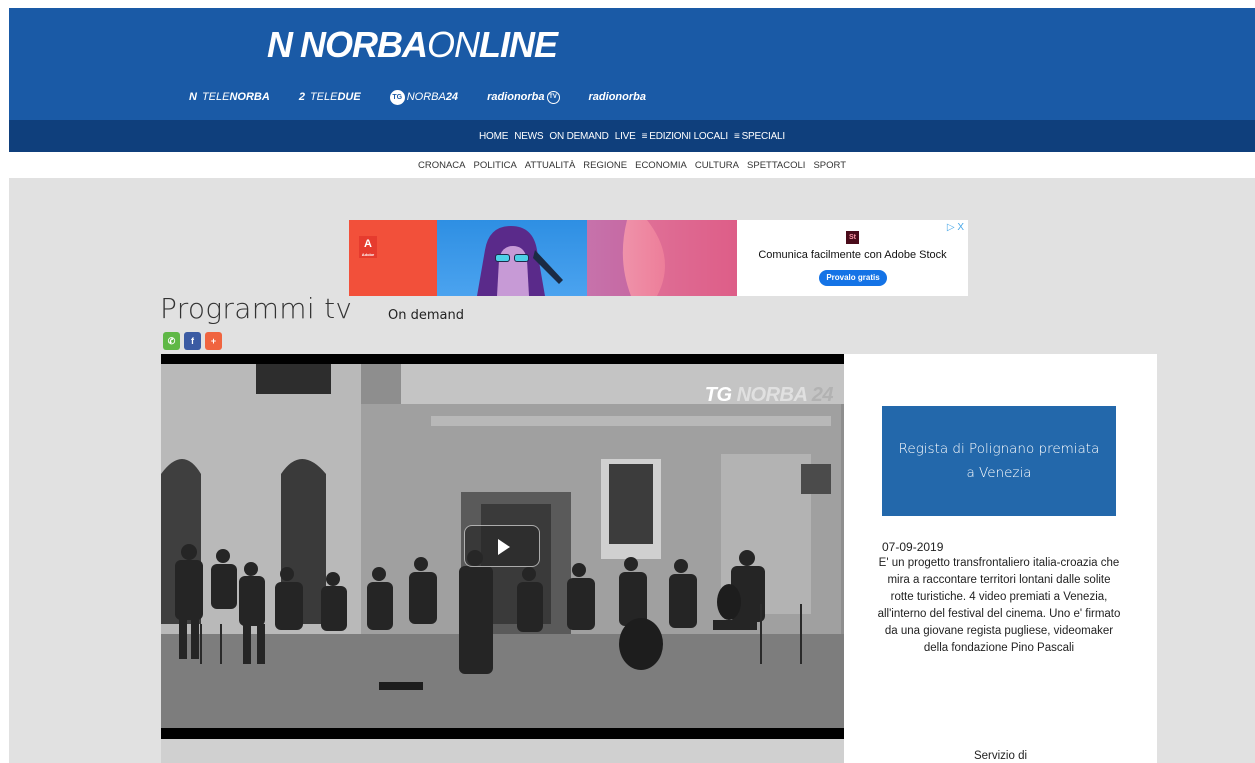 The height and width of the screenshot is (763, 1255). What do you see at coordinates (769, 395) in the screenshot?
I see `tg-norba24-watermark: TG NORBA 24` at bounding box center [769, 395].